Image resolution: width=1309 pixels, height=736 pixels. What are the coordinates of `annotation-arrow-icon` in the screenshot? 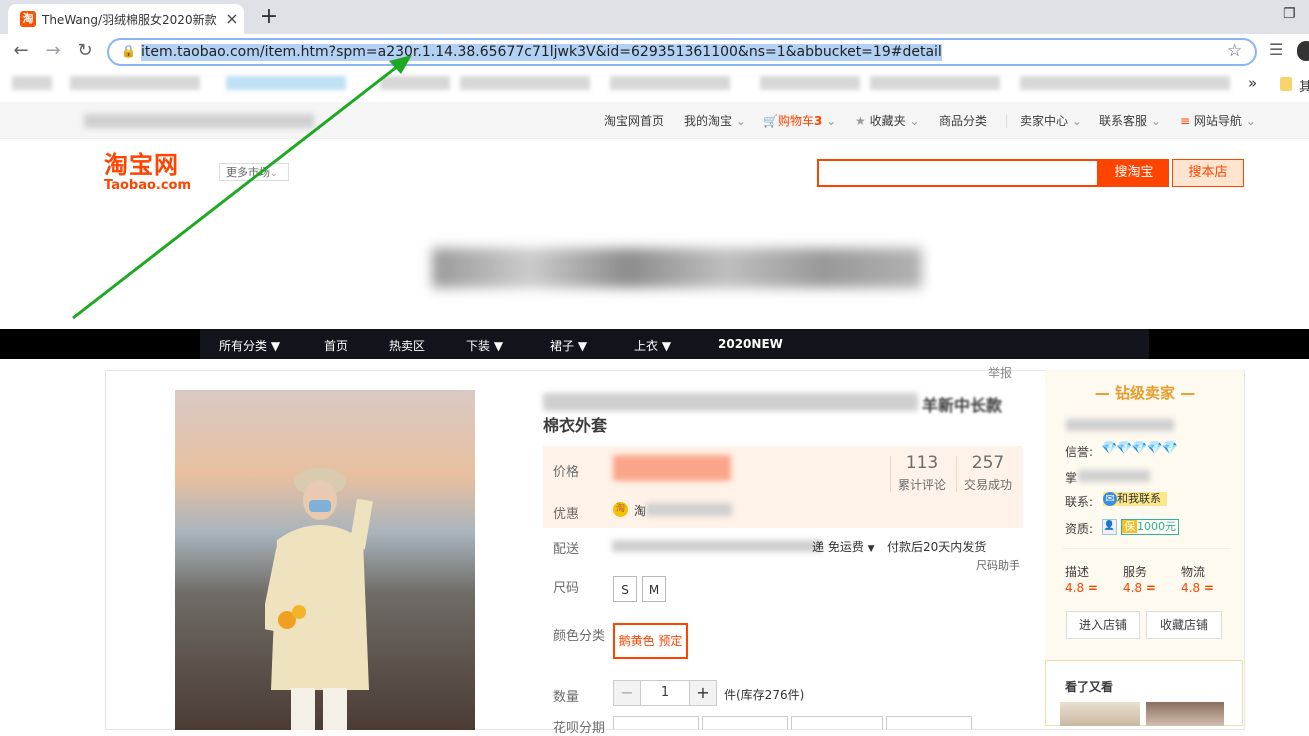 It's located at (242, 187).